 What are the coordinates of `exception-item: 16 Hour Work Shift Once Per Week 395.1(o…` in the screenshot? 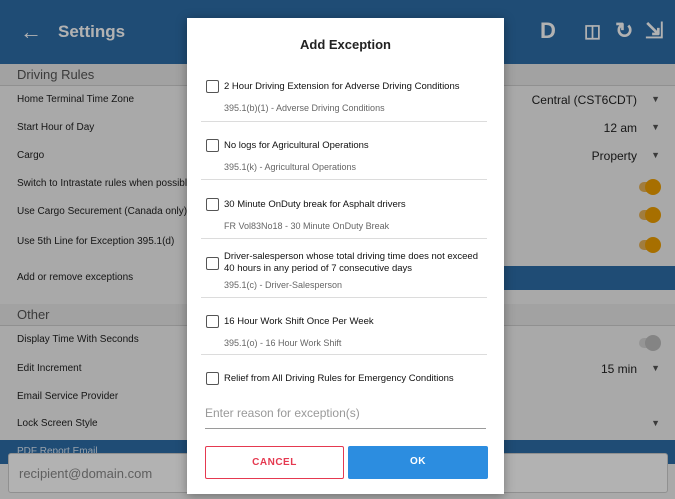 It's located at (344, 333).